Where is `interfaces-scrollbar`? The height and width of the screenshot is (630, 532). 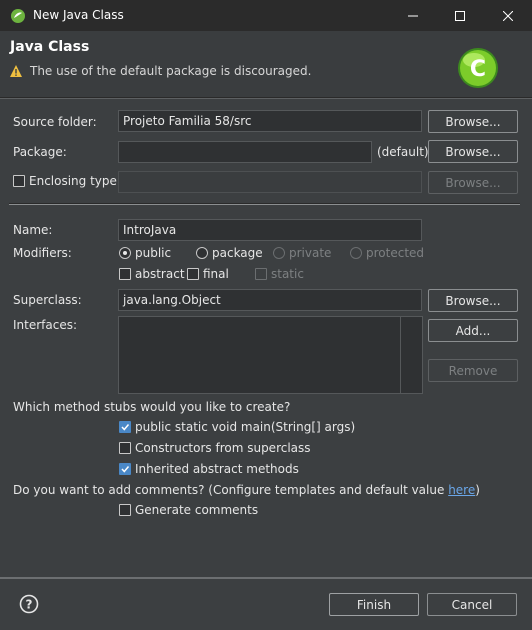
interfaces-scrollbar is located at coordinates (411, 355).